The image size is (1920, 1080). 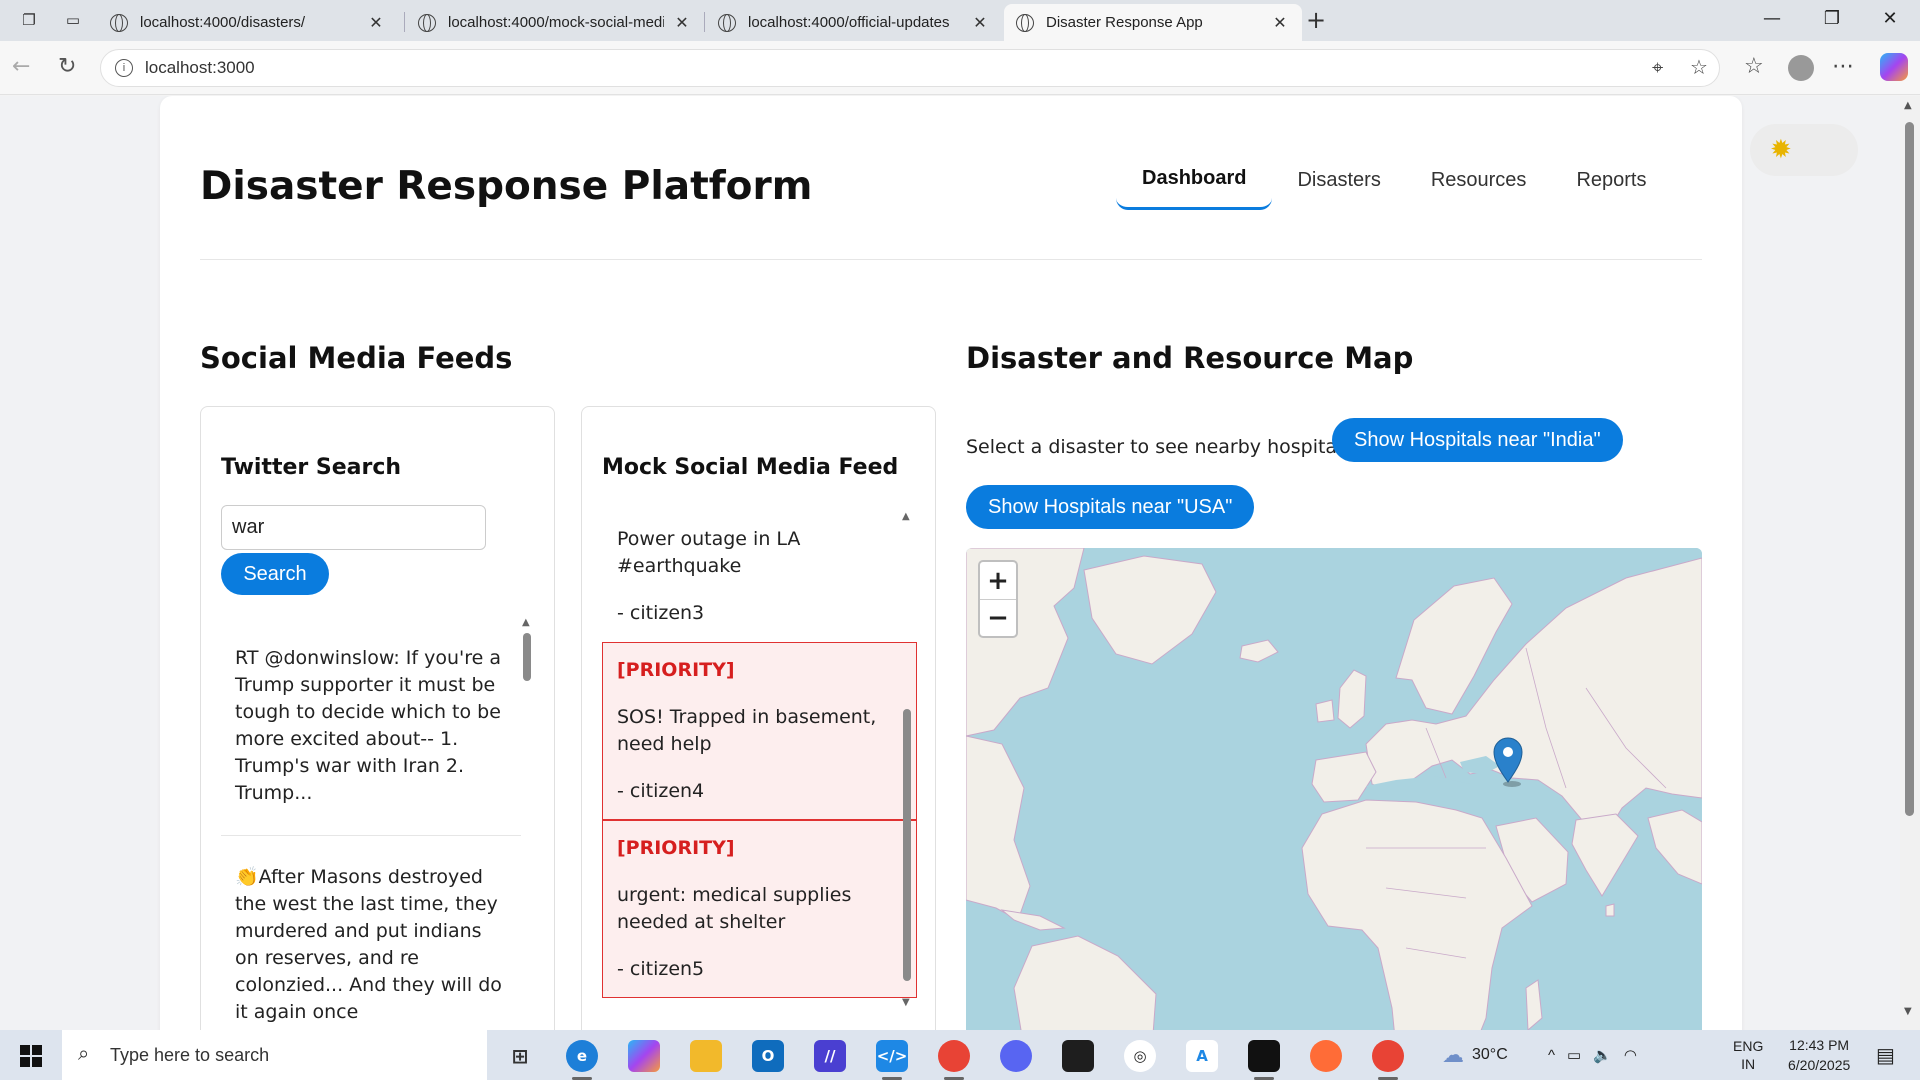 What do you see at coordinates (555, 22) in the screenshot?
I see `browser-tab-mock-social: localhost:4000/mock-social-media ✕` at bounding box center [555, 22].